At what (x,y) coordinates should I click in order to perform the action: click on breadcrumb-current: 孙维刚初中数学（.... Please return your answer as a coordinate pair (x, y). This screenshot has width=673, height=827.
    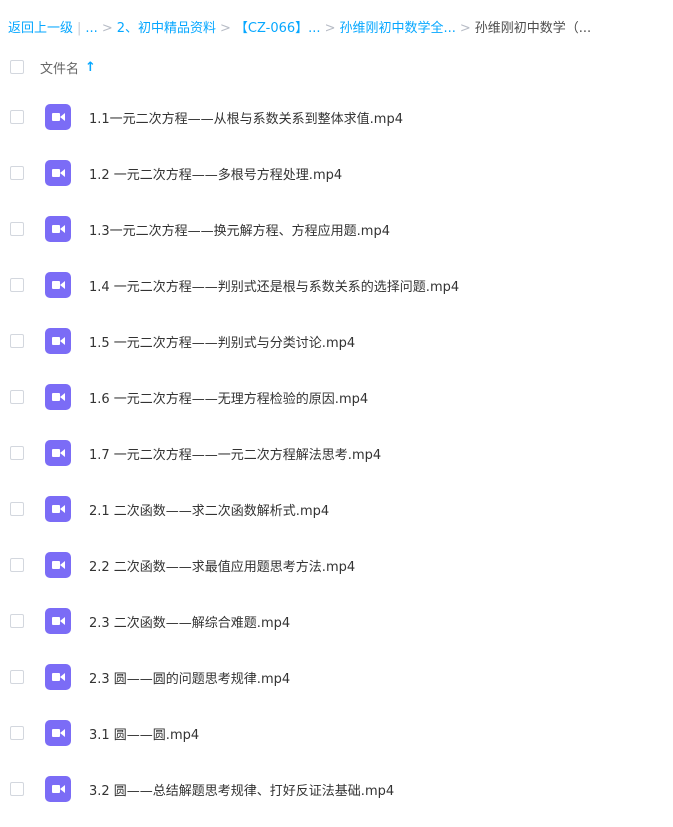
    Looking at the image, I should click on (533, 28).